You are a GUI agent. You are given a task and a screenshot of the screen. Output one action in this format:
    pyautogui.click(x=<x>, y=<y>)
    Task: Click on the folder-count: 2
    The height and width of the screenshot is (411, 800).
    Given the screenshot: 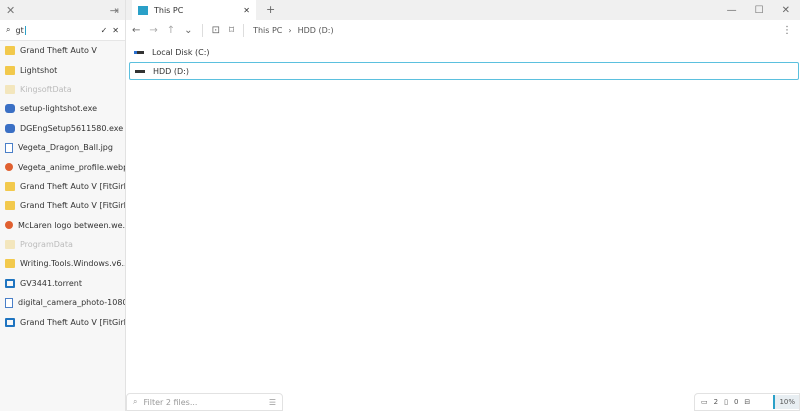 What is the action you would take?
    pyautogui.click(x=716, y=402)
    